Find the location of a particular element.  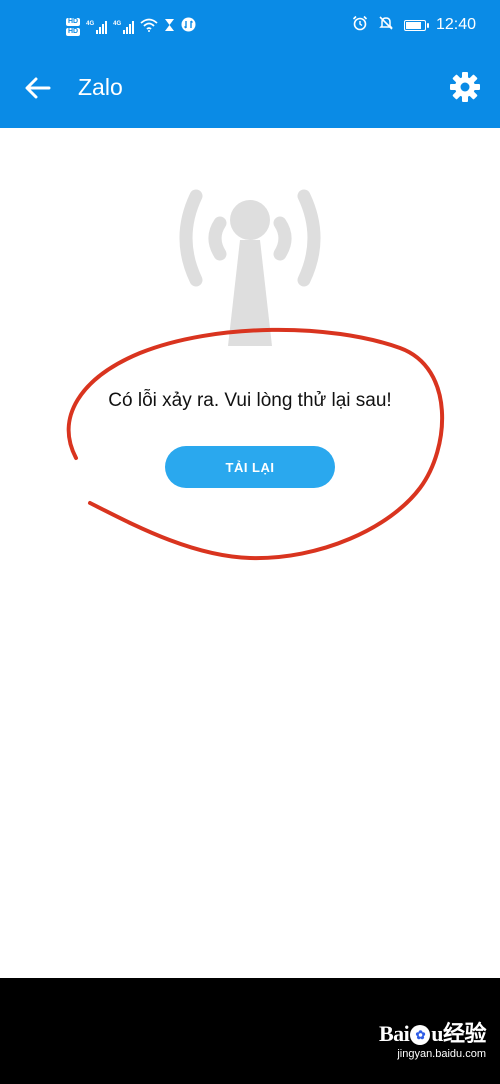

wifi-icon is located at coordinates (149, 27).